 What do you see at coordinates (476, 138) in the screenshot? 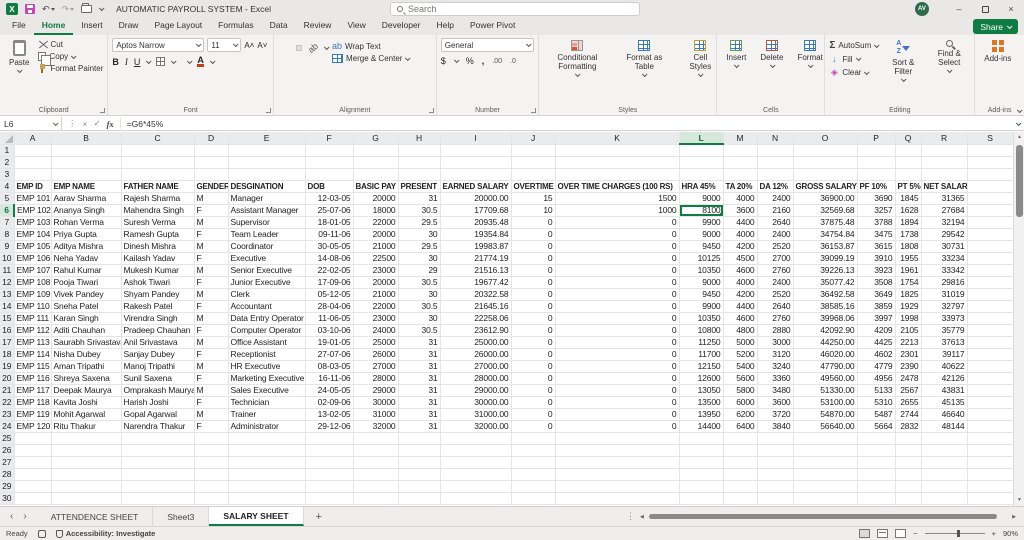
I see `column-header-I: I` at bounding box center [476, 138].